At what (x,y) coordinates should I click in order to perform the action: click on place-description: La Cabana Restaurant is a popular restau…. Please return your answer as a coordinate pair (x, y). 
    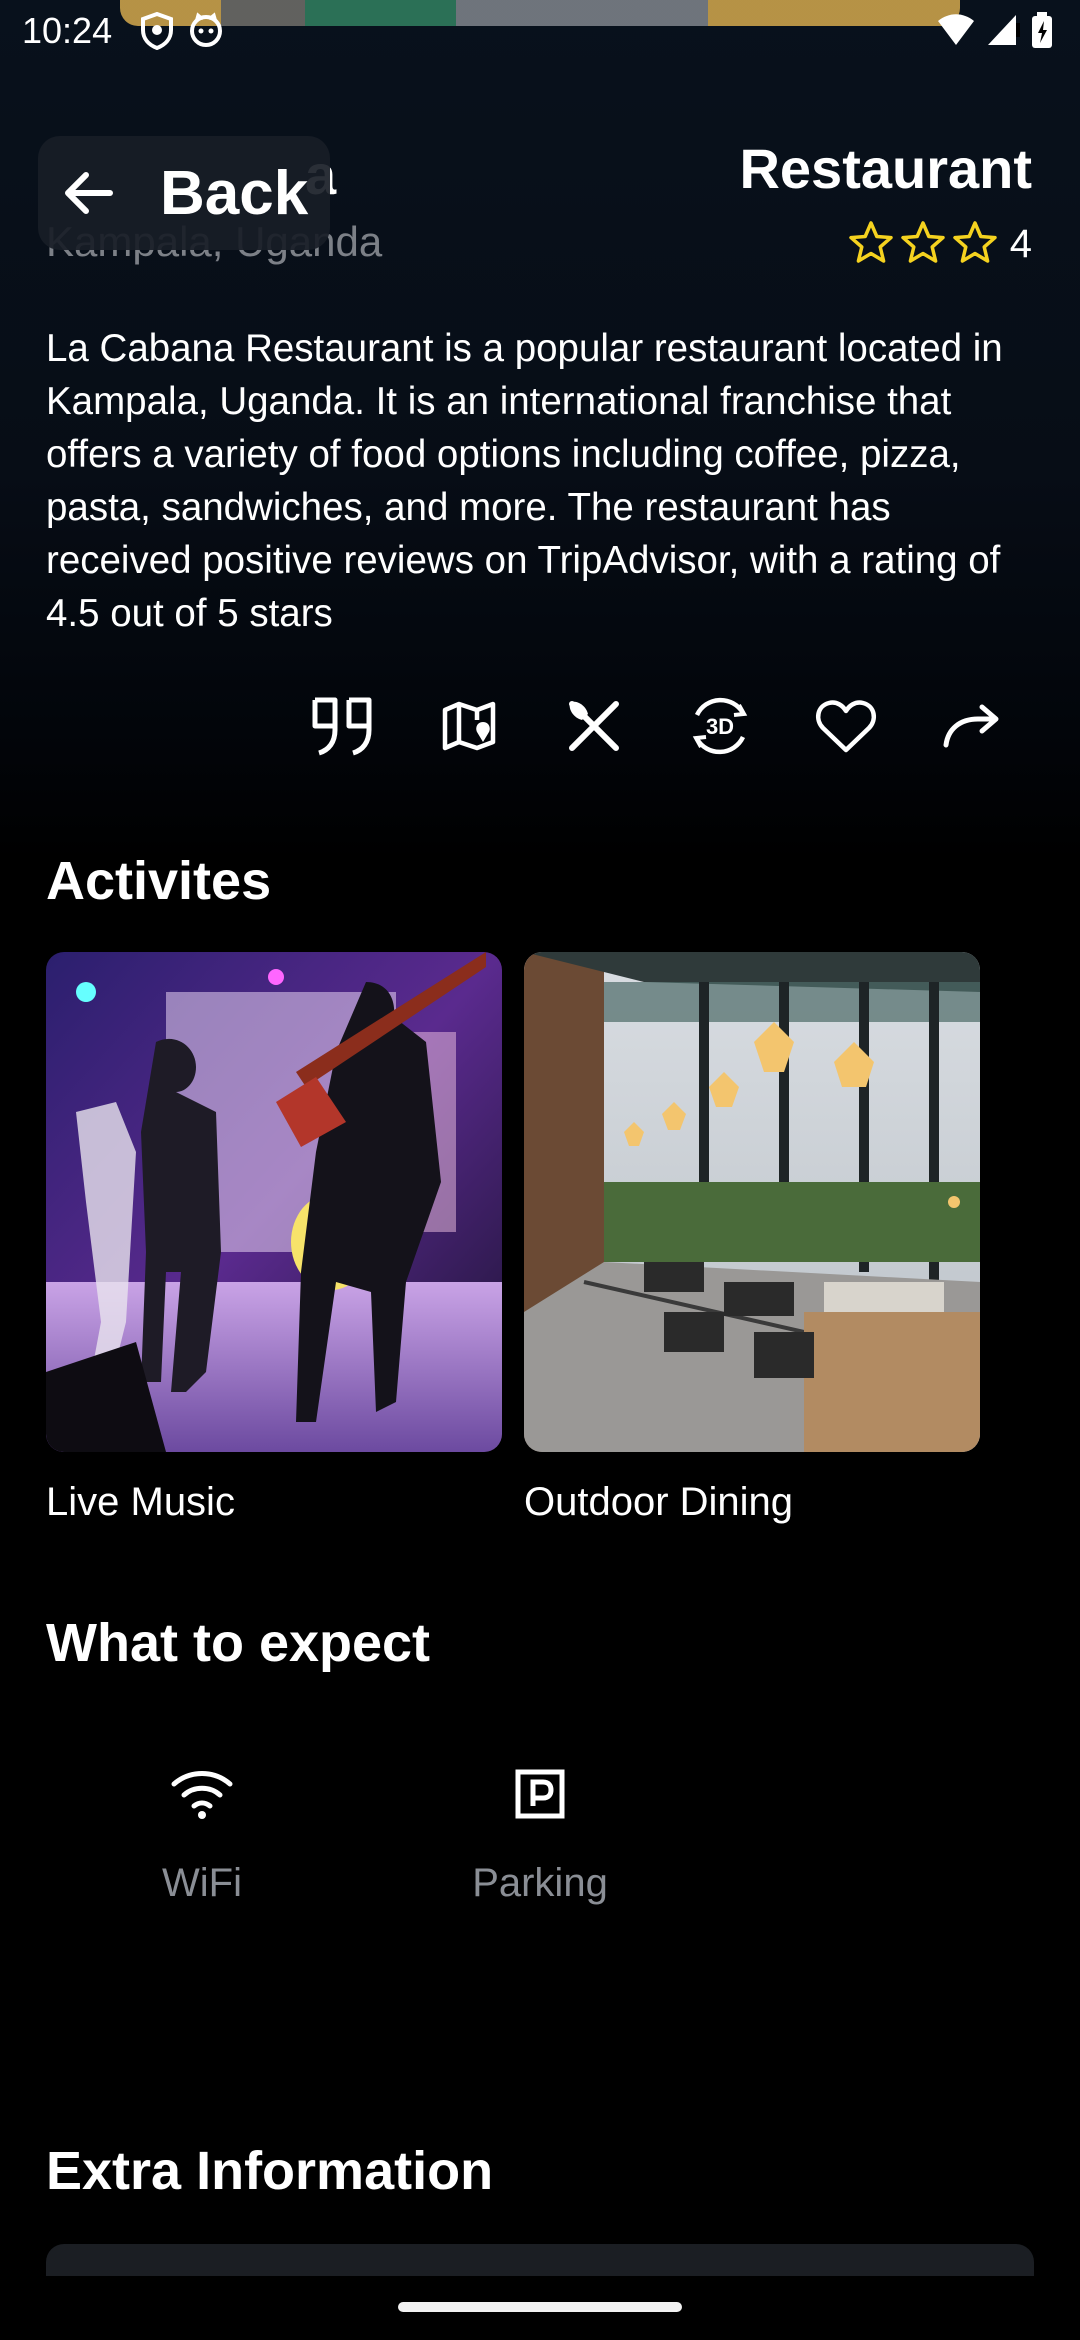
    Looking at the image, I should click on (524, 481).